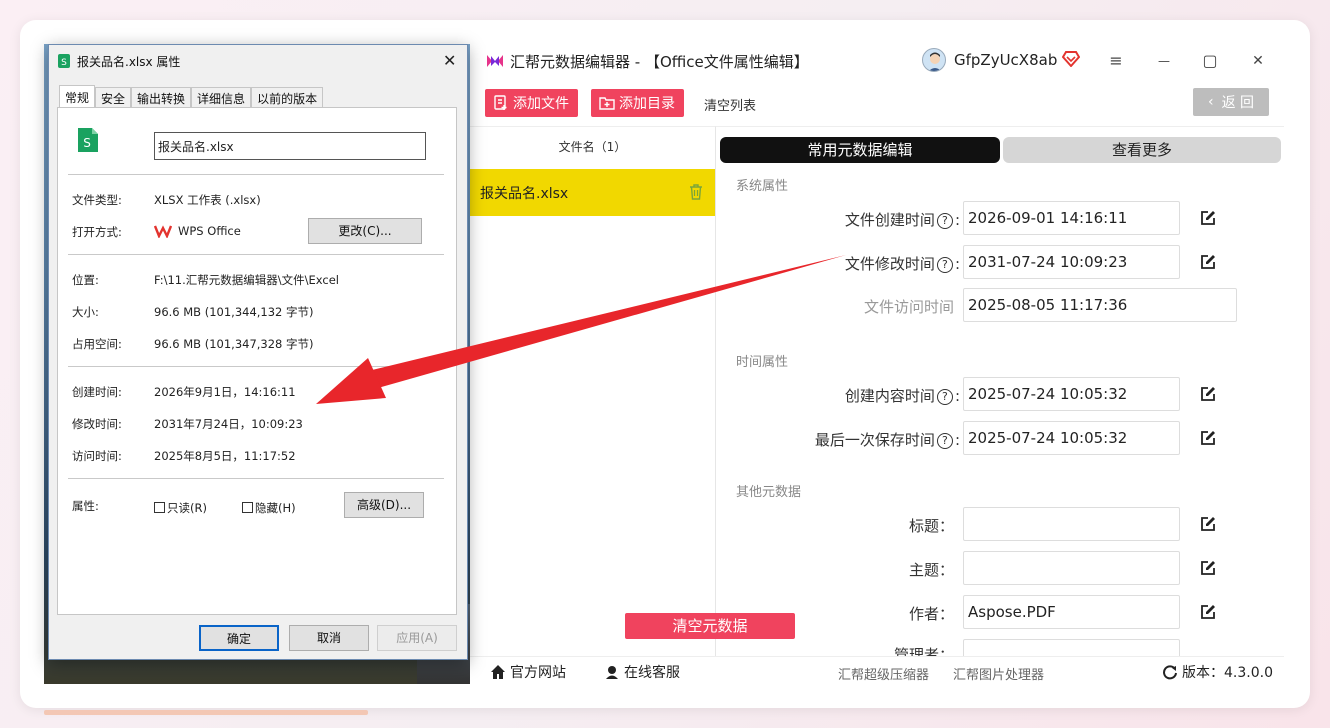 Image resolution: width=1330 pixels, height=728 pixels. Describe the element at coordinates (931, 614) in the screenshot. I see `author-label: 作者：` at that location.